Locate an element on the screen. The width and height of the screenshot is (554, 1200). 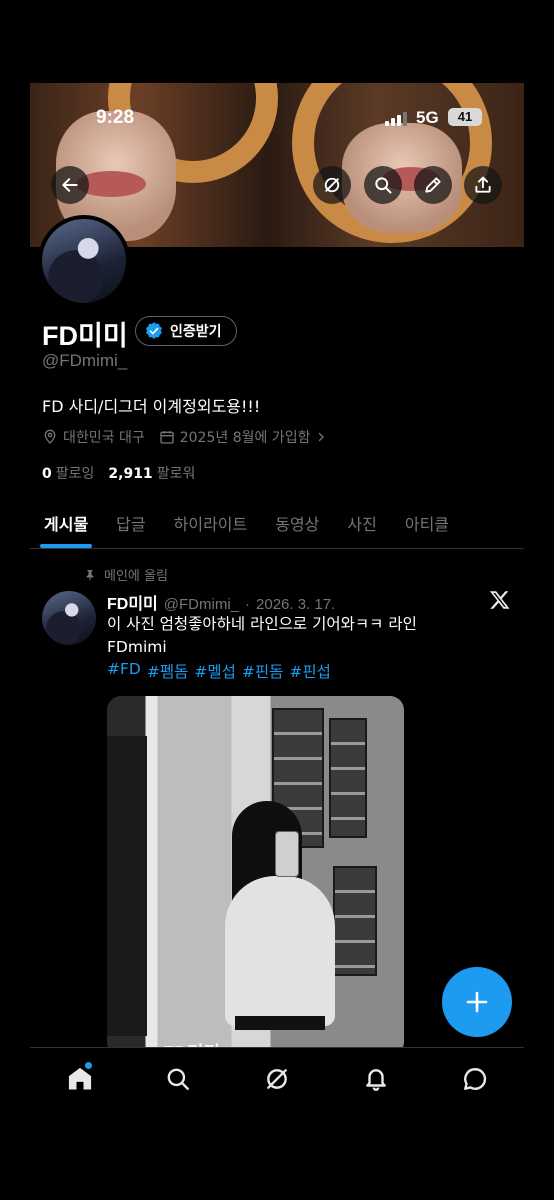
hashtag-link: #멜섭 is located at coordinates (215, 671).